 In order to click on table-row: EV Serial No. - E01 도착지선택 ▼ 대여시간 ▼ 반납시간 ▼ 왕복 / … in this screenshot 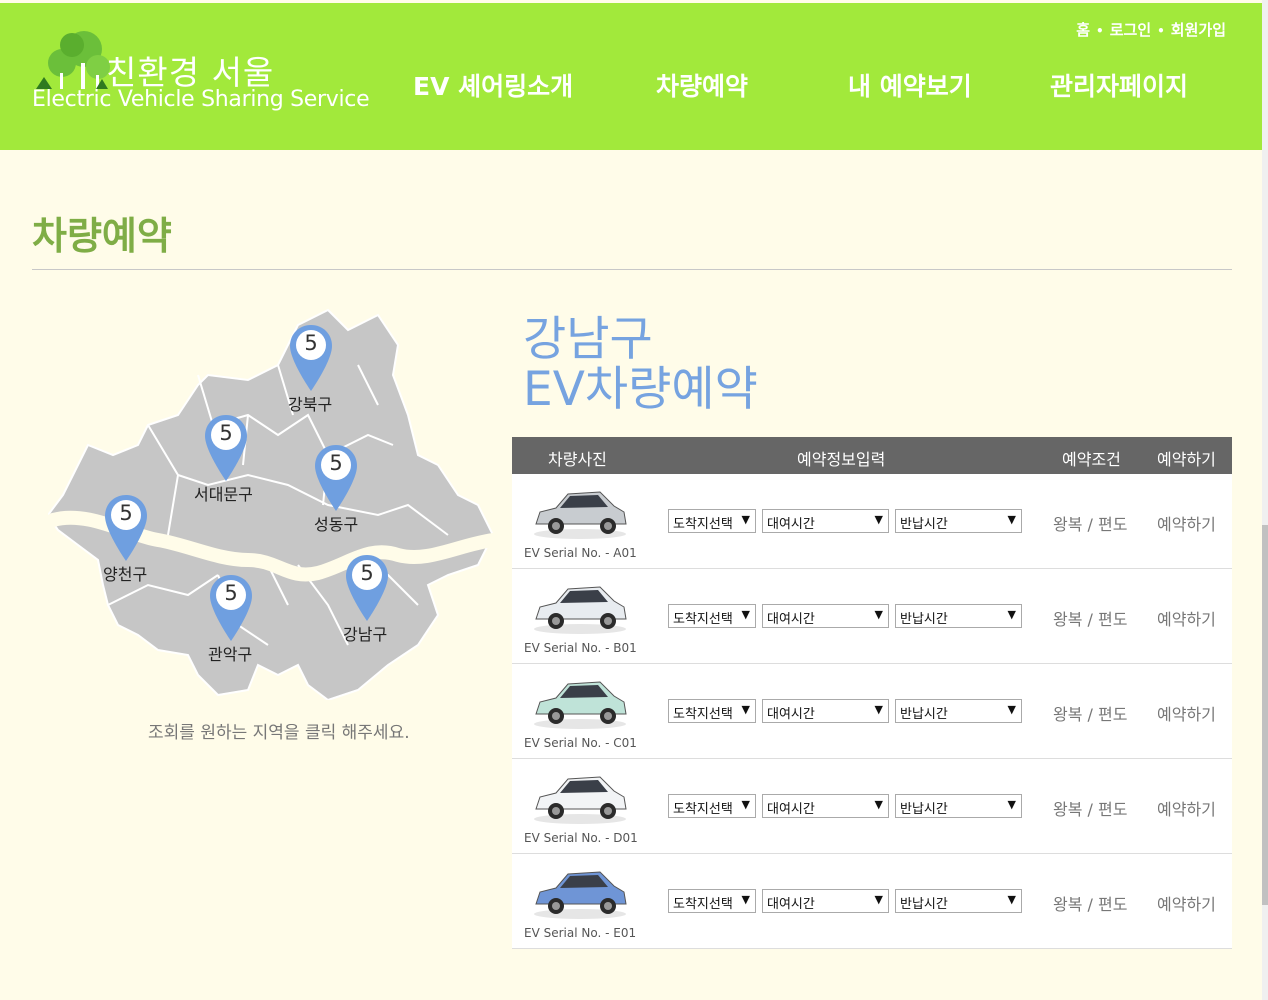, I will do `click(872, 901)`.